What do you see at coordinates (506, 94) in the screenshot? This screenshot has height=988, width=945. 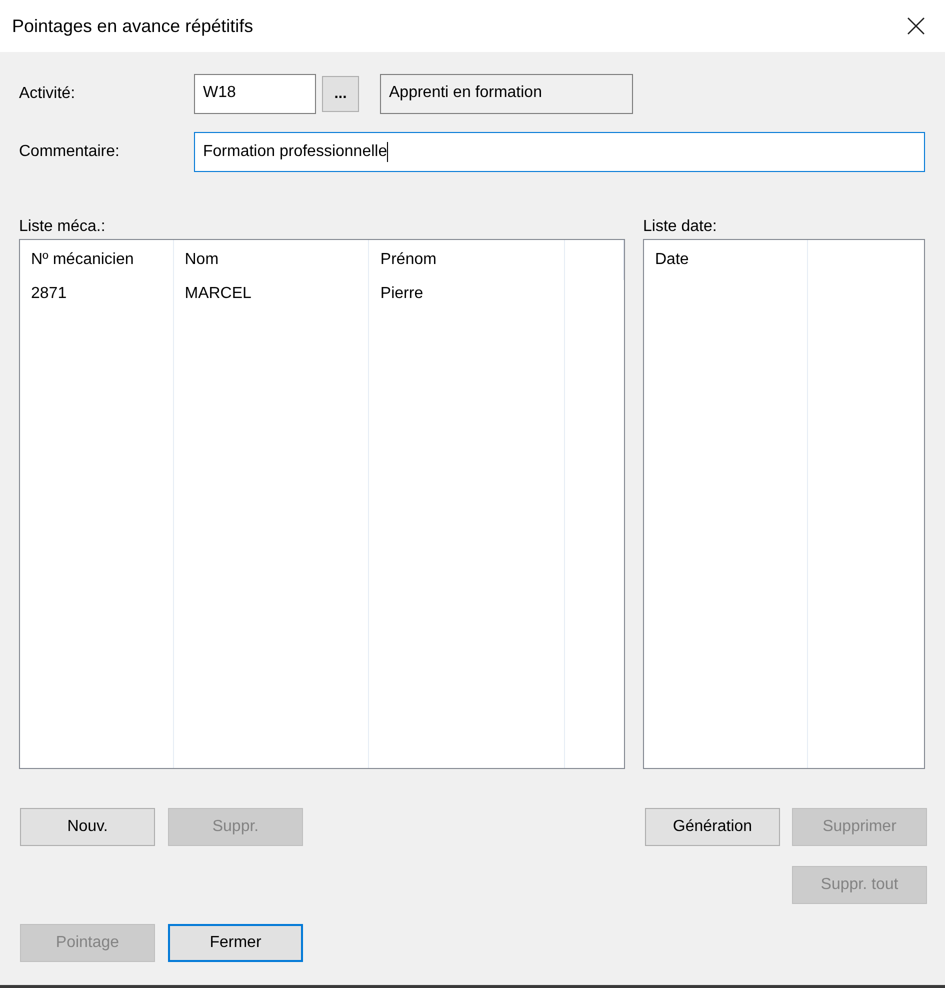 I see `activity-description-field: Apprenti en formation` at bounding box center [506, 94].